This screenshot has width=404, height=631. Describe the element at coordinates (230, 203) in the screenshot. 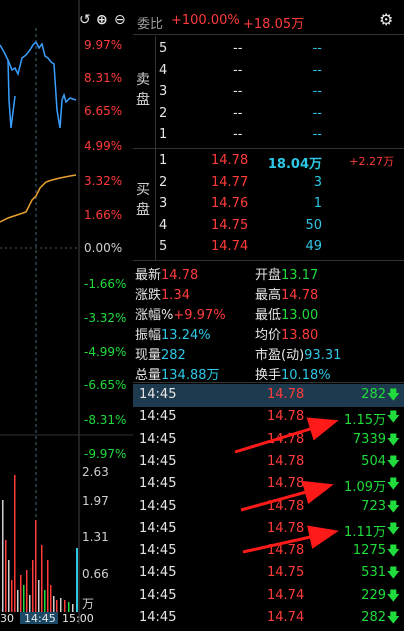

I see `level-price: 14.76` at that location.